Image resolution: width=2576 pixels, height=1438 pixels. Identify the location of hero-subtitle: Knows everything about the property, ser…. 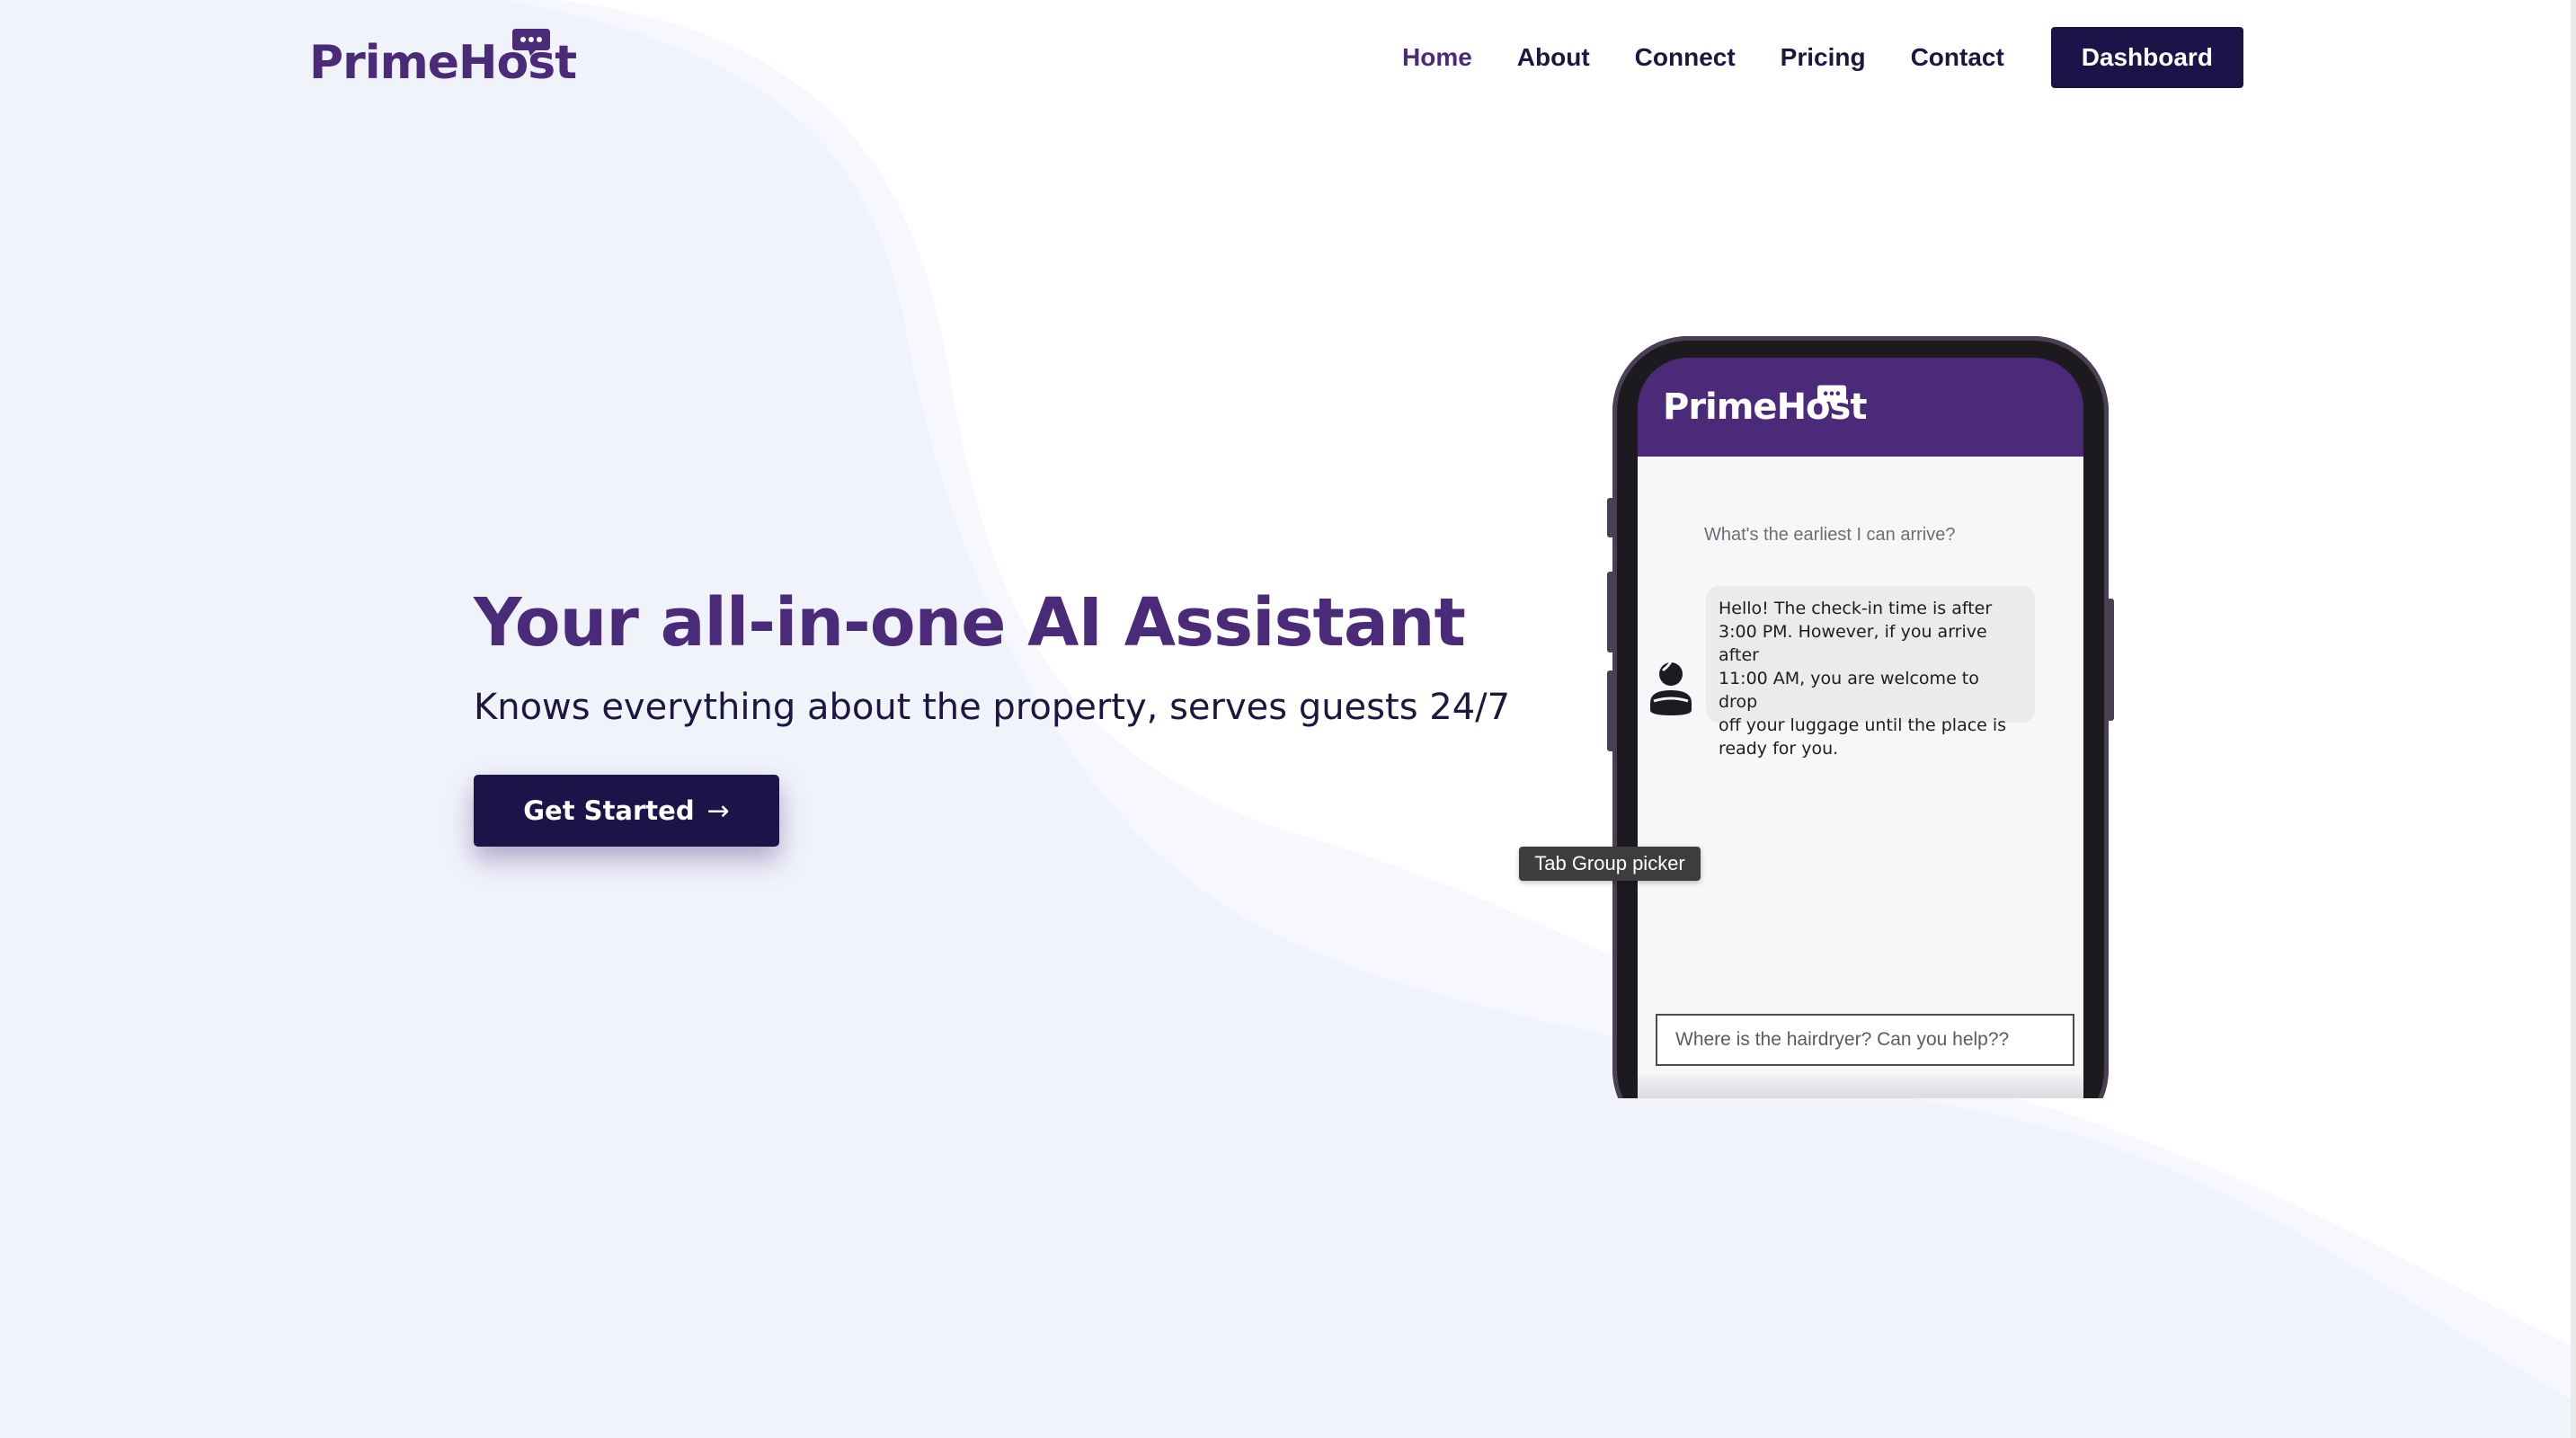
(992, 707).